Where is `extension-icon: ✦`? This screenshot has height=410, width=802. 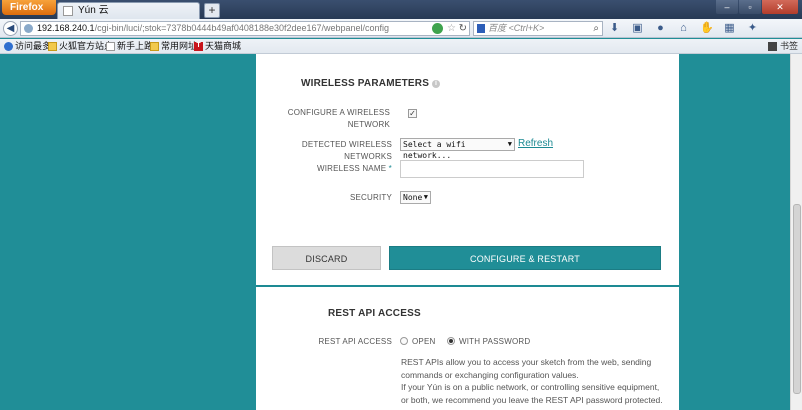 extension-icon: ✦ is located at coordinates (752, 28).